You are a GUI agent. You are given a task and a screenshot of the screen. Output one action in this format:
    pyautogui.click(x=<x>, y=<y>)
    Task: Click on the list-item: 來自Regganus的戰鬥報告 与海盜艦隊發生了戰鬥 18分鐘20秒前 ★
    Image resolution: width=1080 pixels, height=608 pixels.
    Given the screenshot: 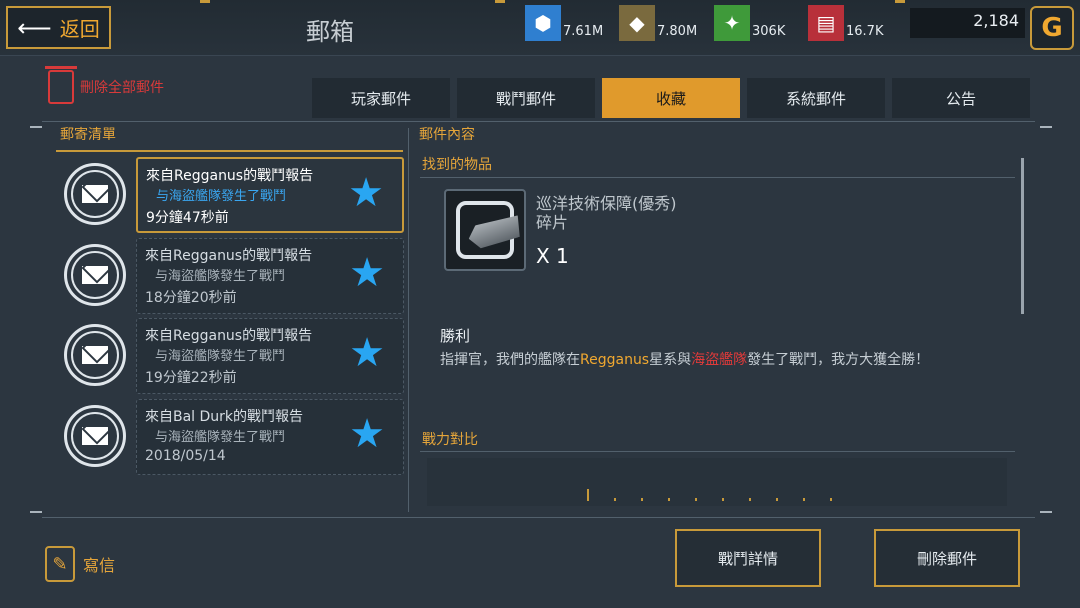 What is the action you would take?
    pyautogui.click(x=232, y=276)
    